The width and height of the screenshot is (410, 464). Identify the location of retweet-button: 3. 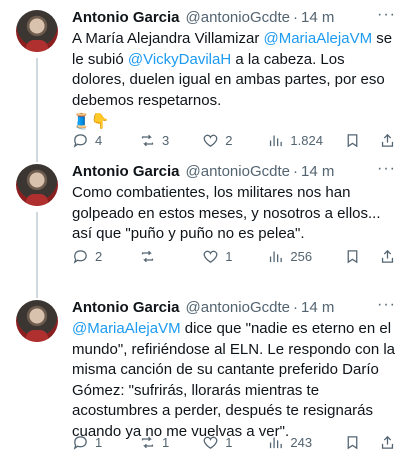
(170, 140).